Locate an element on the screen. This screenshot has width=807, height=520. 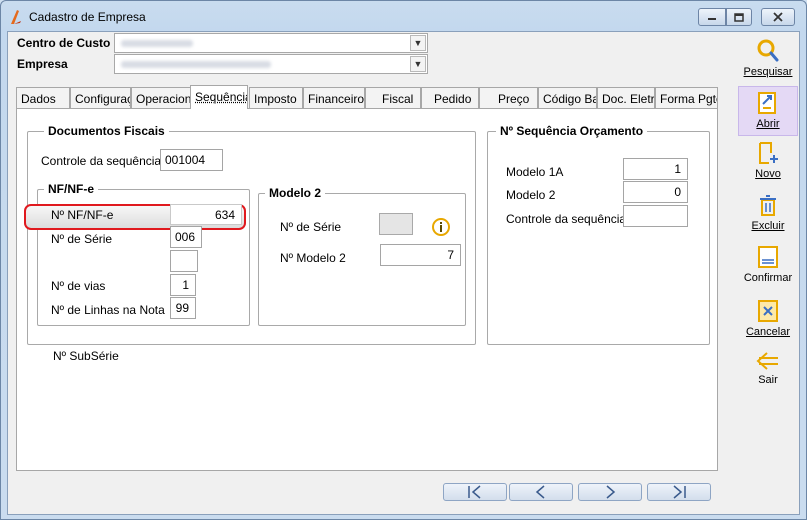
nfe-subserie-input is located at coordinates (184, 261).